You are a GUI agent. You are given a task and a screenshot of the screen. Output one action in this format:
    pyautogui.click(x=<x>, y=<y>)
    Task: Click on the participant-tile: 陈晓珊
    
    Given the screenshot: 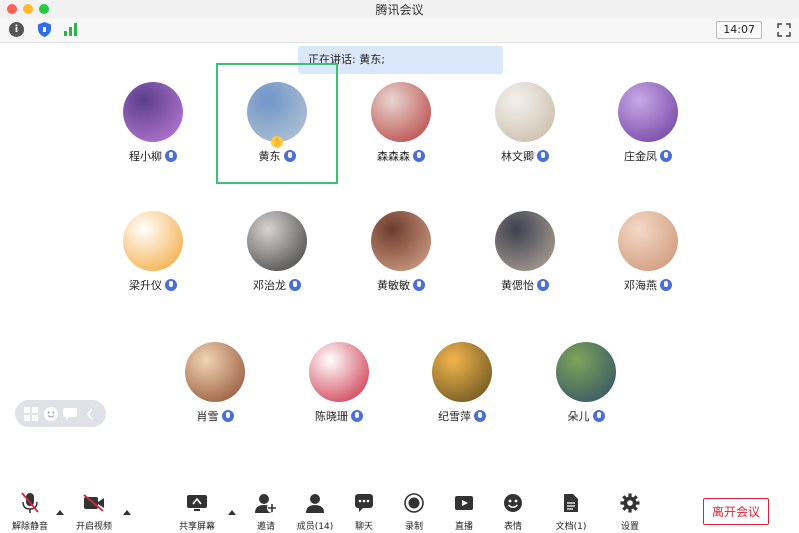 What is the action you would take?
    pyautogui.click(x=339, y=383)
    